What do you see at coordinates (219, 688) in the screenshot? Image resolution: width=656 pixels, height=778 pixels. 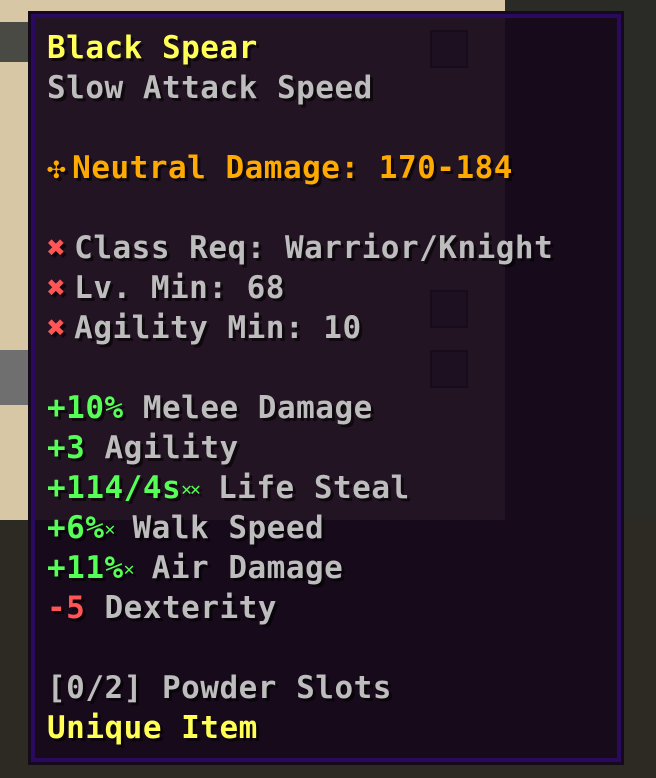 I see `powder-slots: [0/2] Powder Slots` at bounding box center [219, 688].